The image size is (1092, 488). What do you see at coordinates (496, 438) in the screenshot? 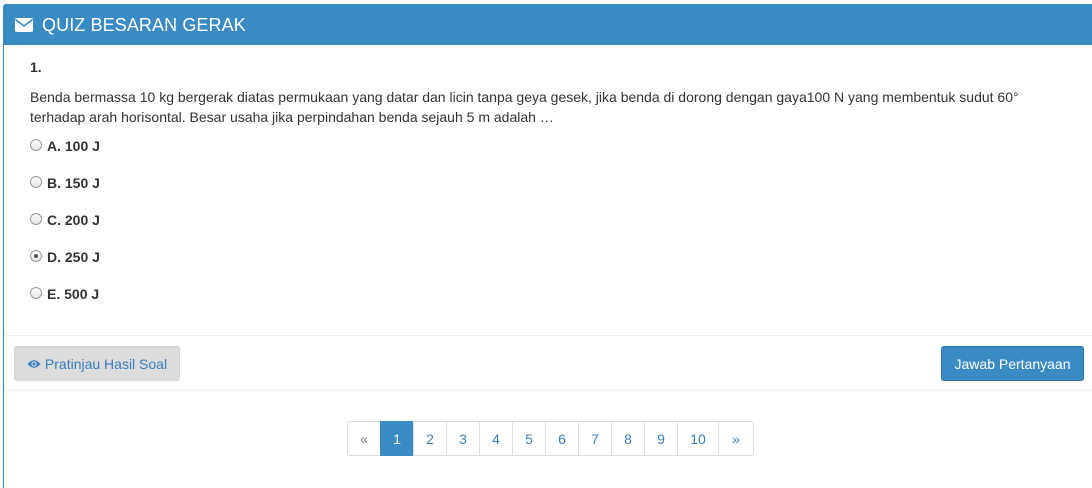
I see `page-4: 4` at bounding box center [496, 438].